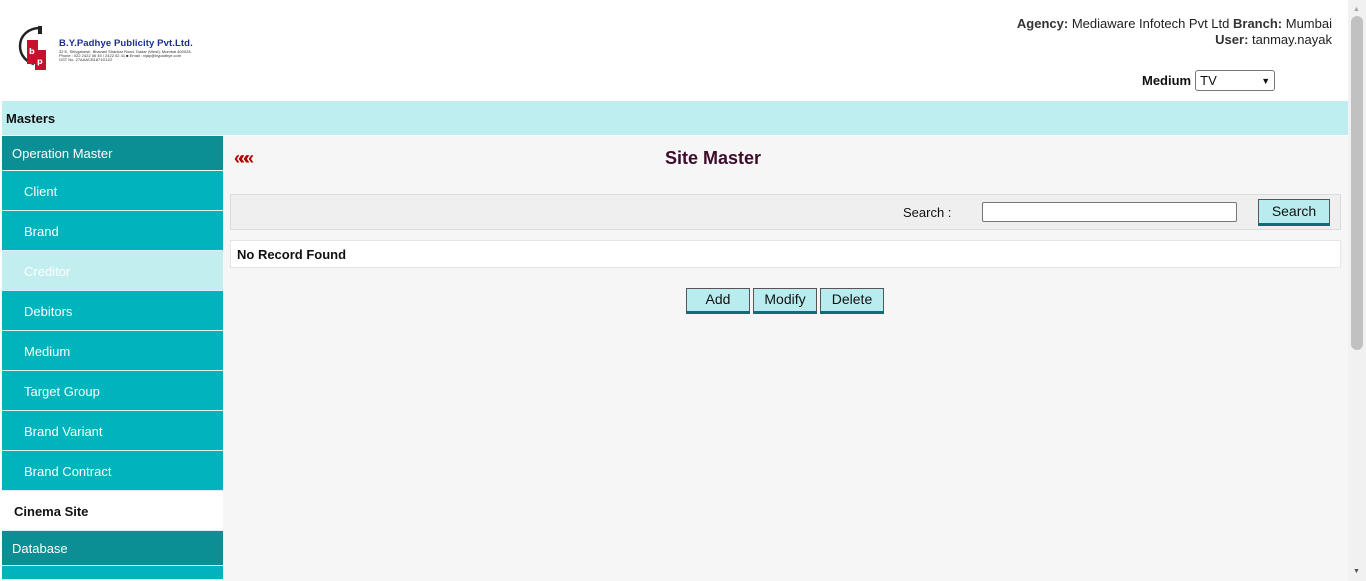 This screenshot has width=1366, height=581. What do you see at coordinates (785, 254) in the screenshot?
I see `no-record-message: No Record Found` at bounding box center [785, 254].